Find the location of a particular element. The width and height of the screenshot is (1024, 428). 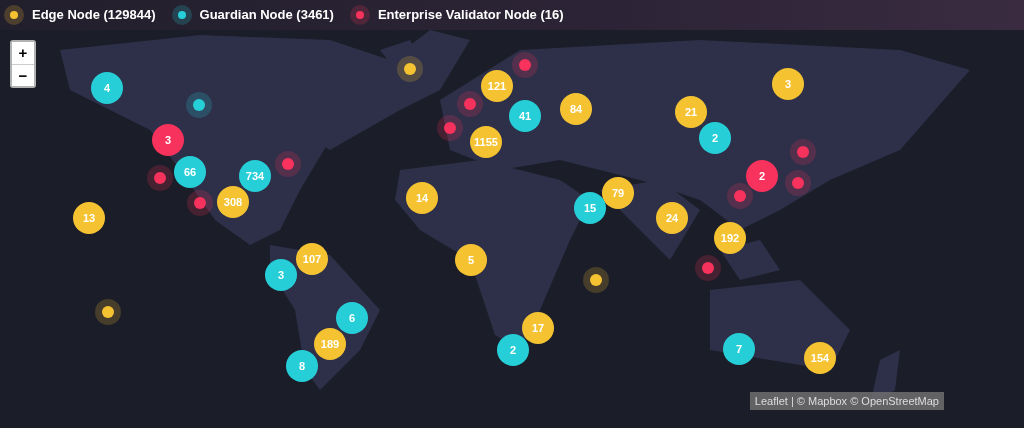

legend-label: Enterprise Validator Node (16) is located at coordinates (470, 15).